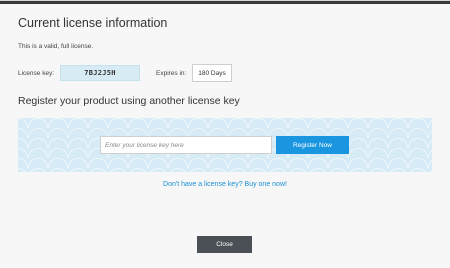 The image size is (450, 268). Describe the element at coordinates (186, 145) in the screenshot. I see `license-key-input` at that location.